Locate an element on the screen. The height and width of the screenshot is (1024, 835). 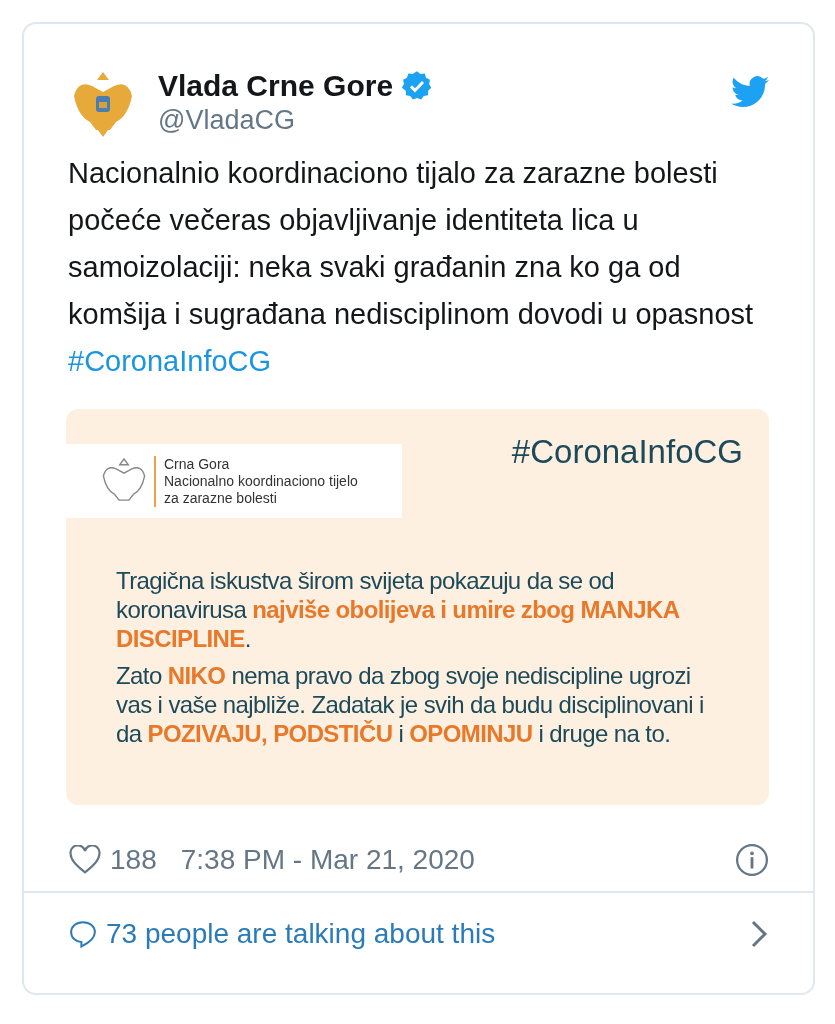
speech-bubble-icon is located at coordinates (83, 934).